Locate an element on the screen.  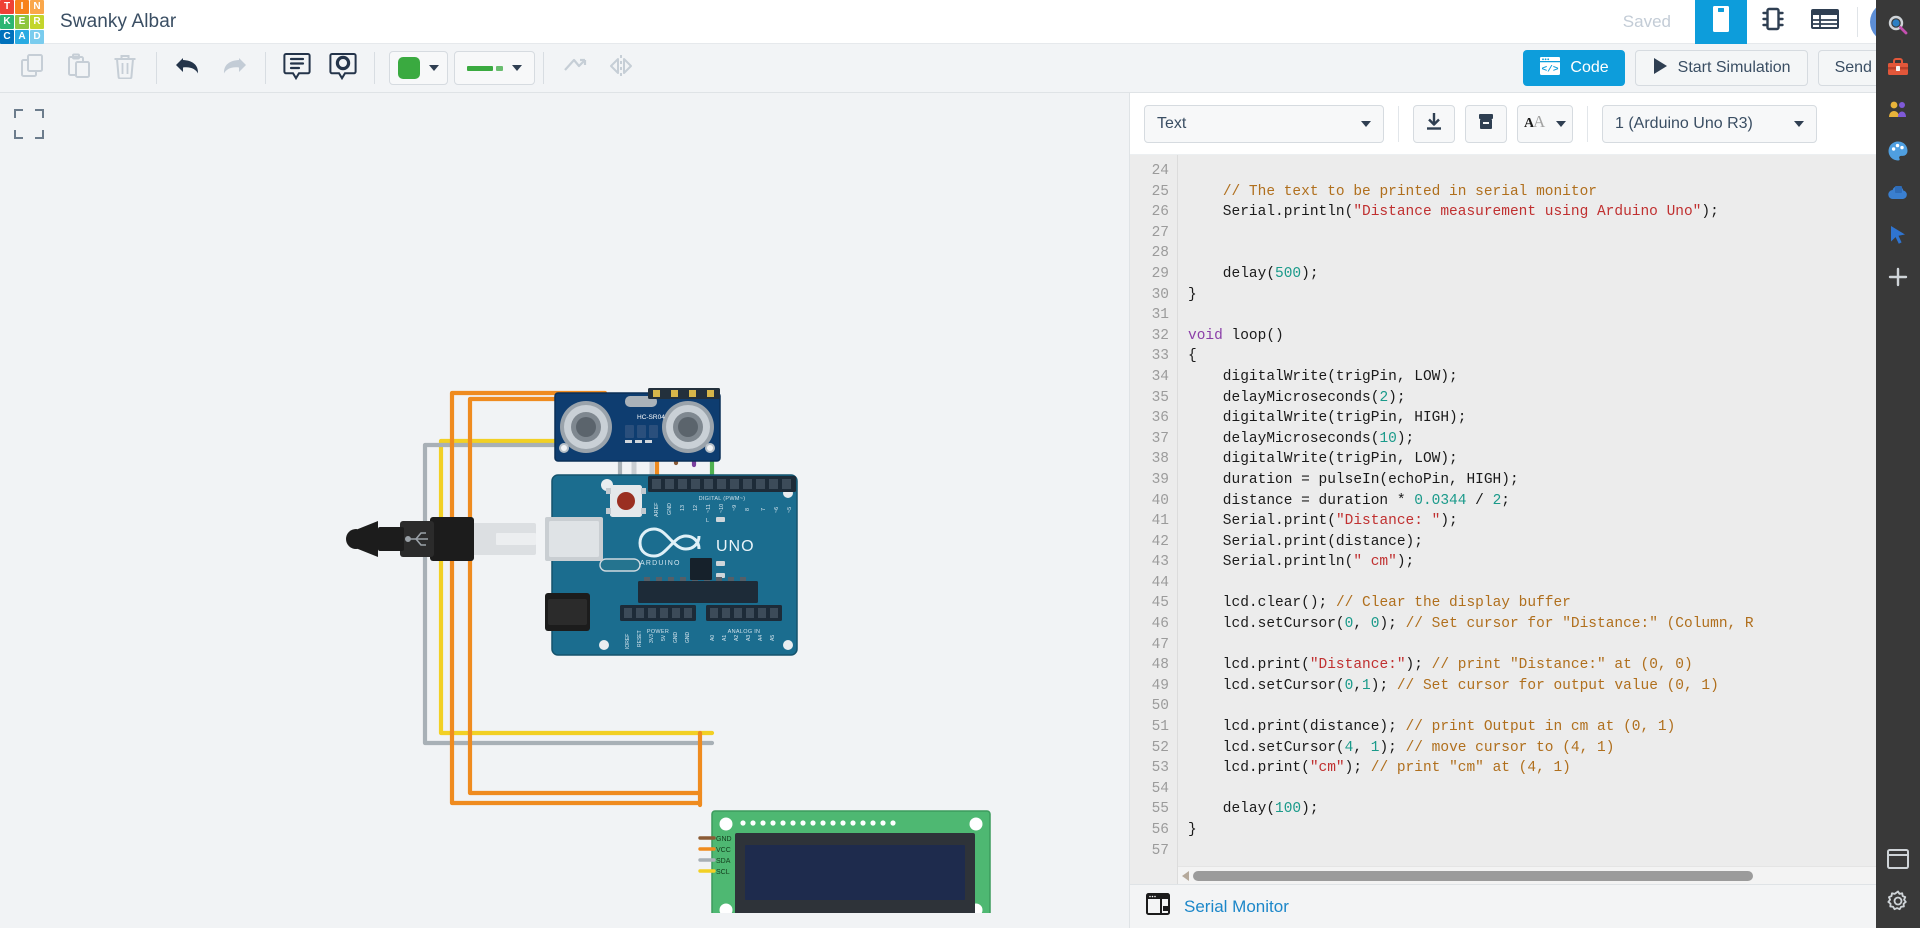
paste-button is located at coordinates (79, 68).